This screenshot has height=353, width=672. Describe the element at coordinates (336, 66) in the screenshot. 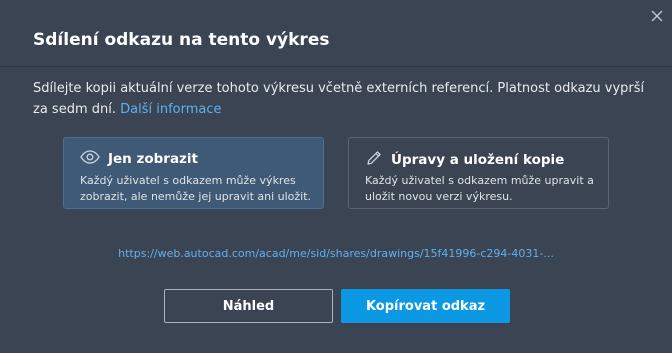

I see `header-divider` at that location.